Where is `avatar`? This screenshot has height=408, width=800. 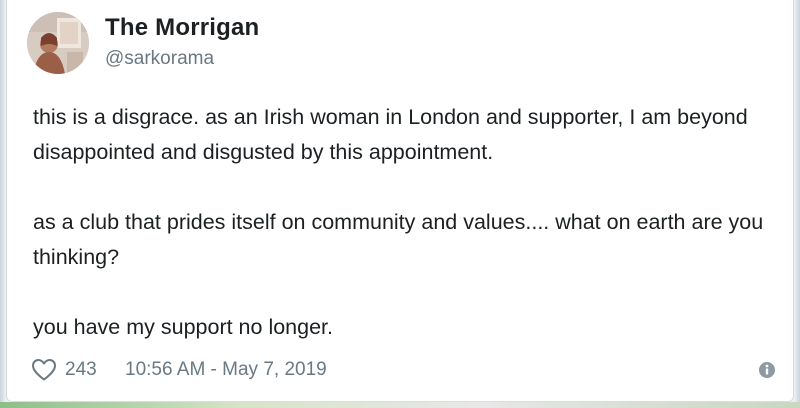
avatar is located at coordinates (58, 43).